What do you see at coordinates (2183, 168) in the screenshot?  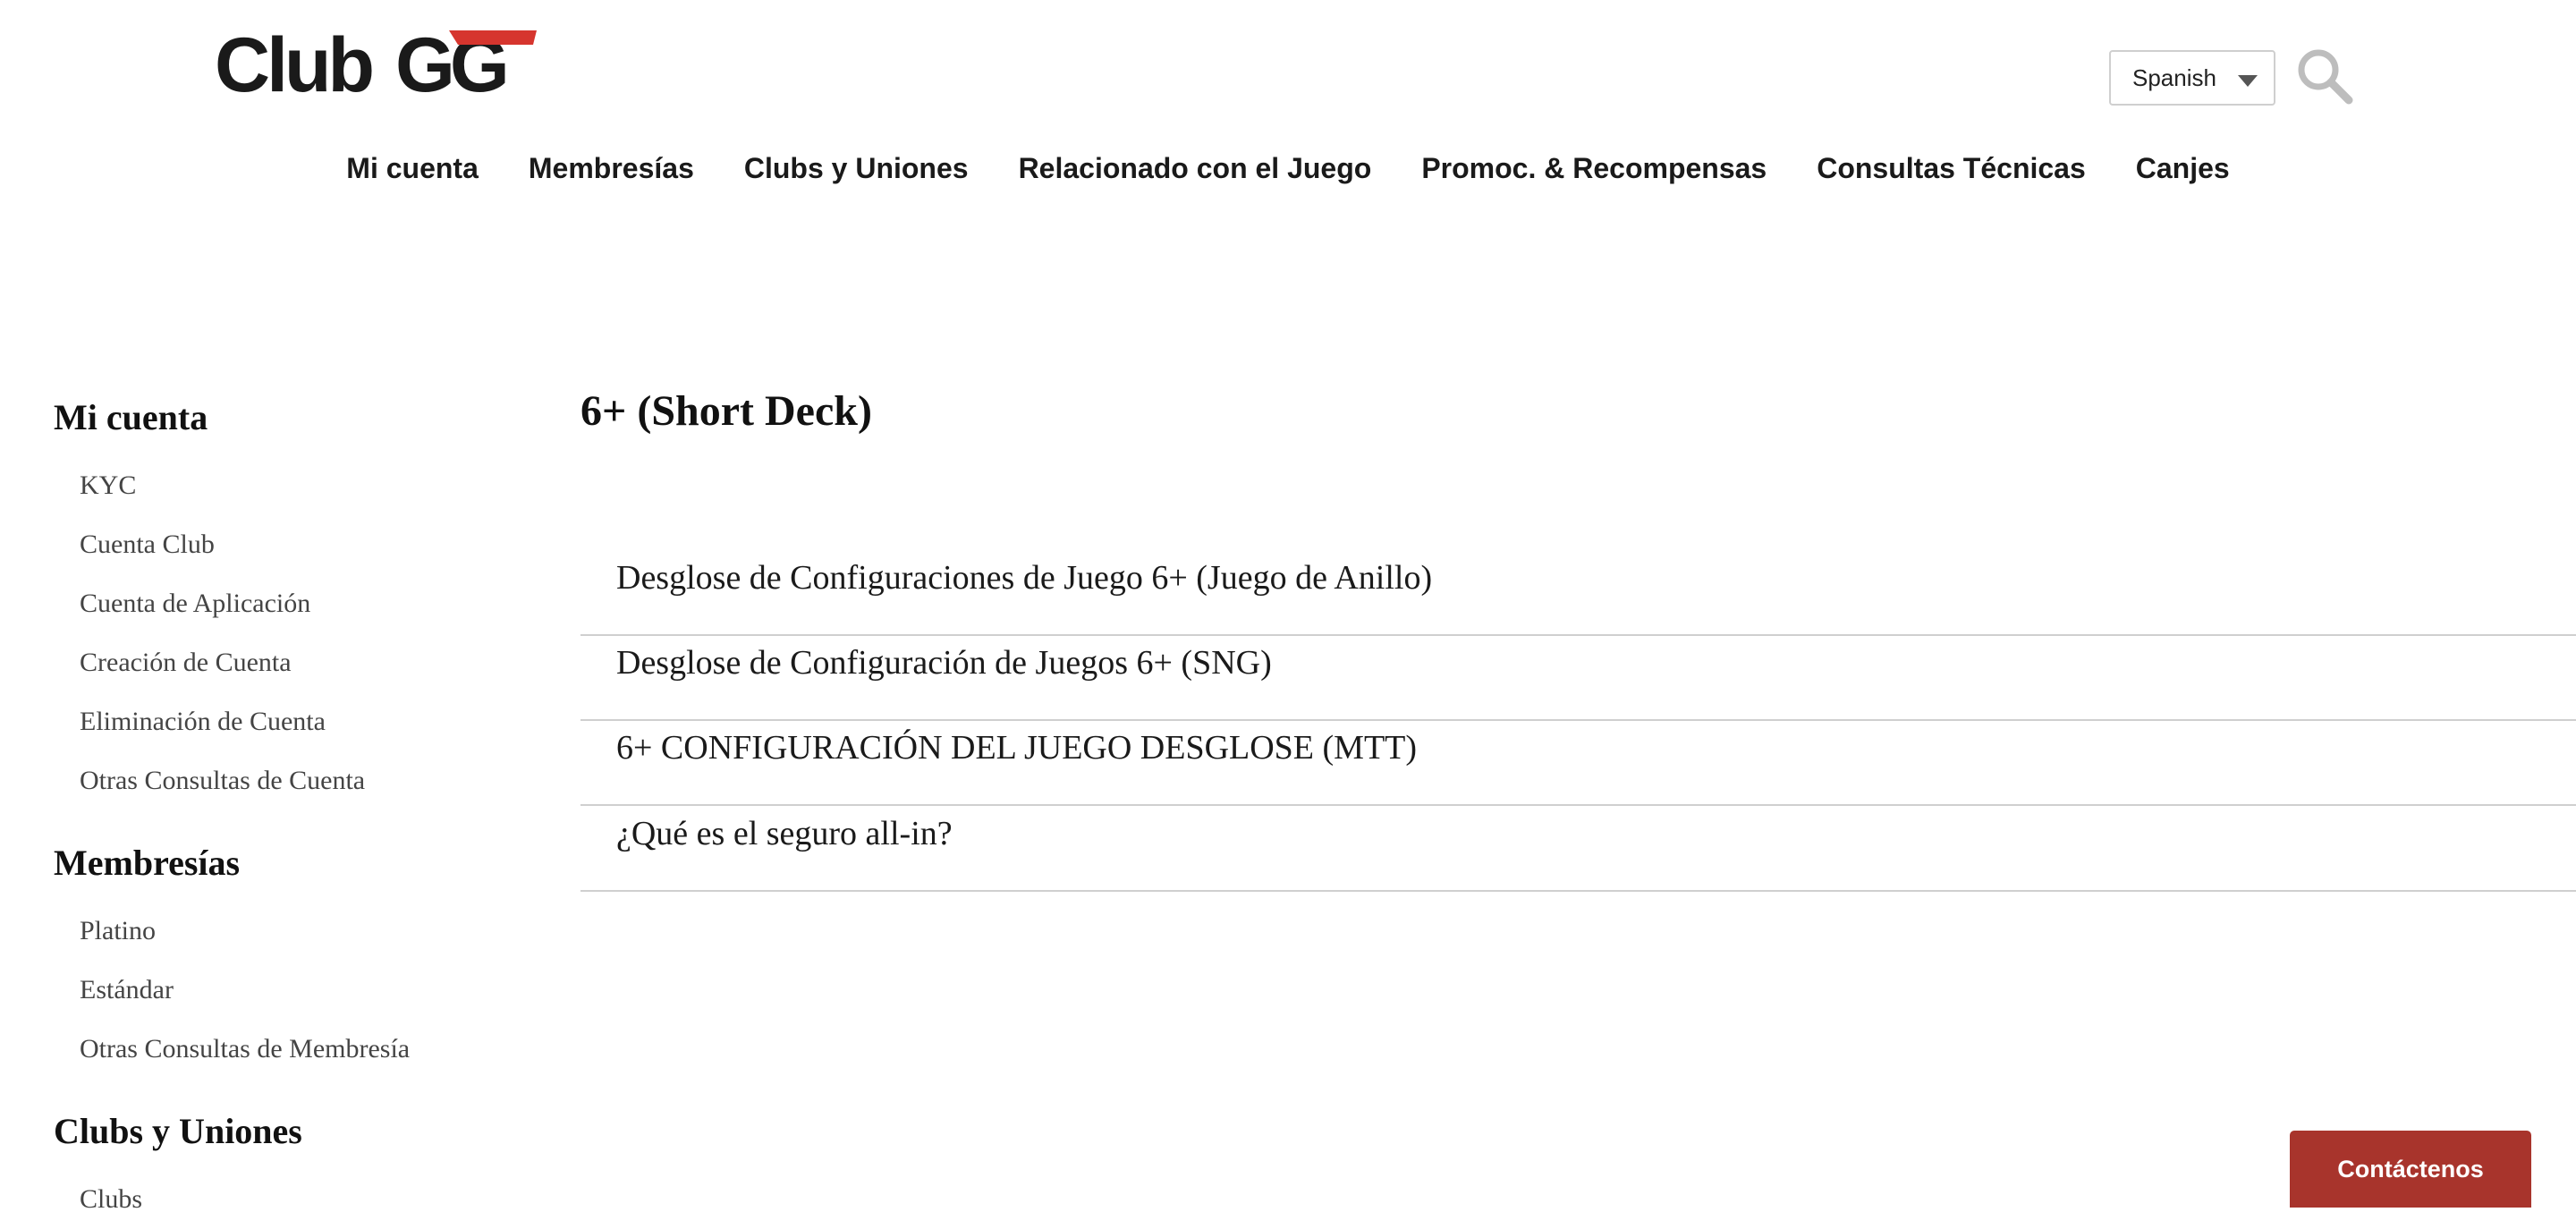 I see `nav-item-canjes: Canjes` at bounding box center [2183, 168].